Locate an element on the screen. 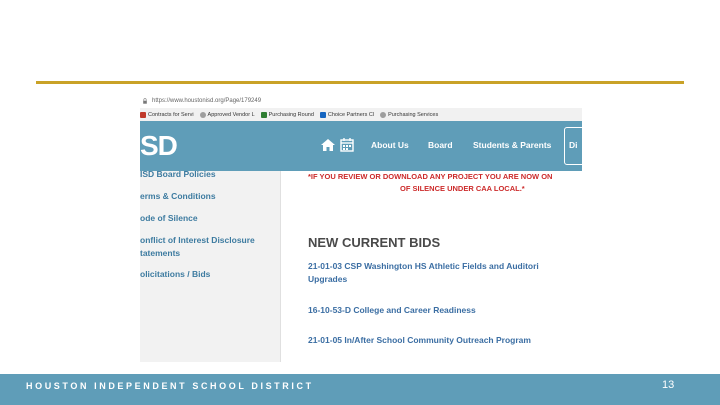 The width and height of the screenshot is (720, 405). page-icon is located at coordinates (263, 114).